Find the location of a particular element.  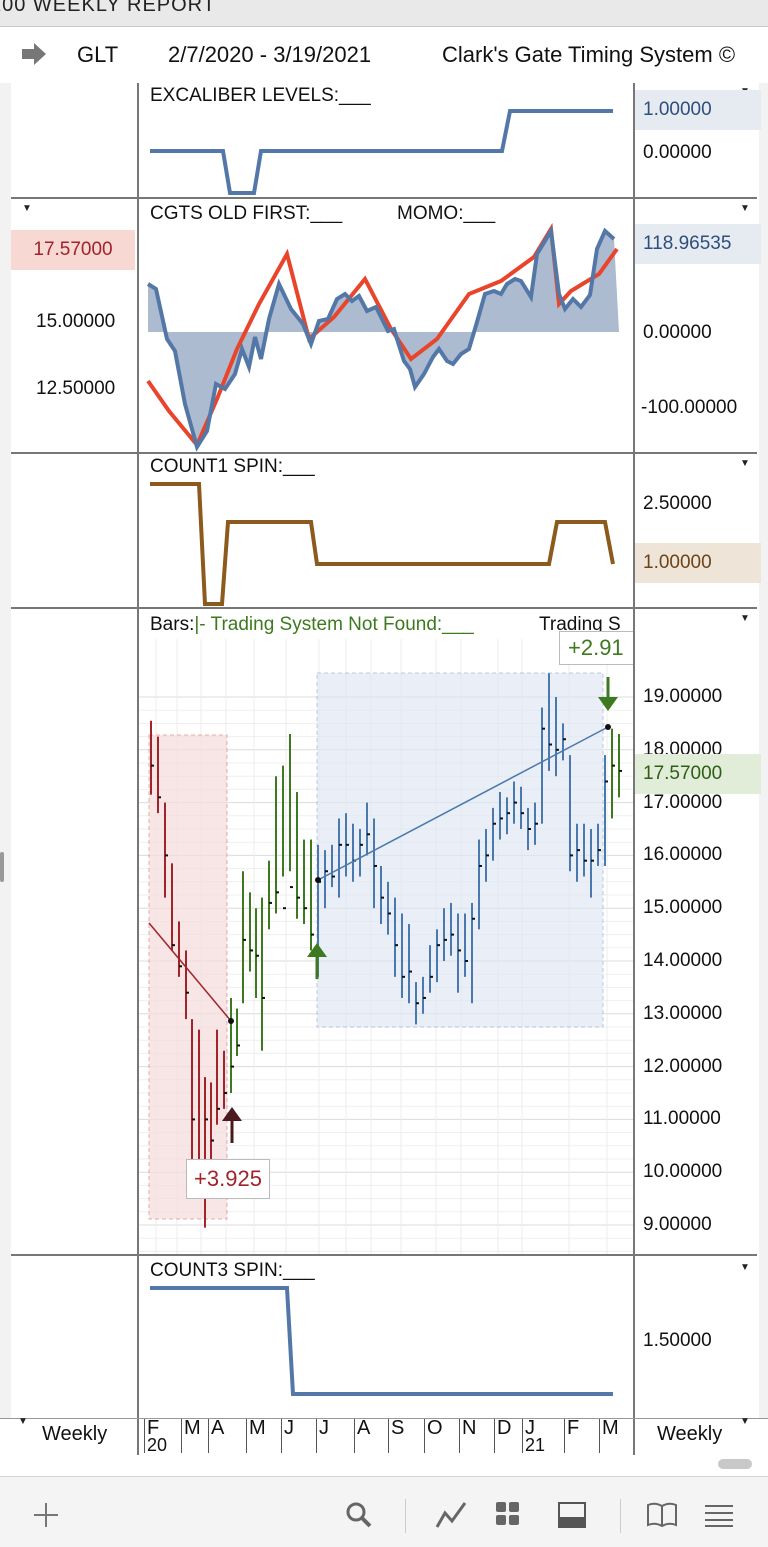

price-axis-label: 9.00000 is located at coordinates (677, 1224).